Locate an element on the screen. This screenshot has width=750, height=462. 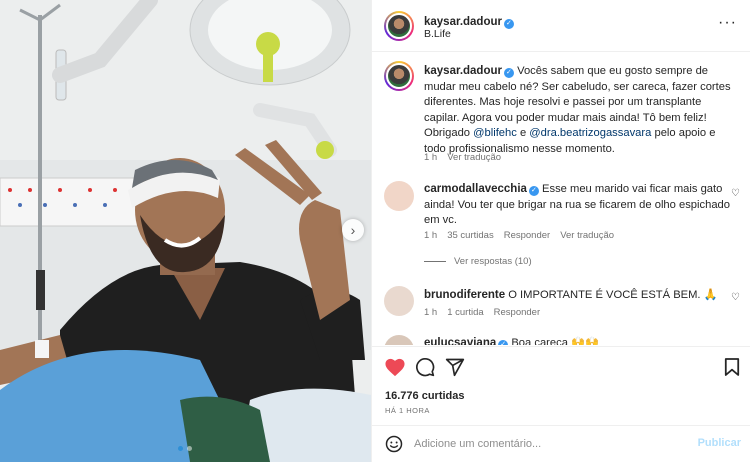
likes-count: 16.776 curtidas is located at coordinates (425, 396).